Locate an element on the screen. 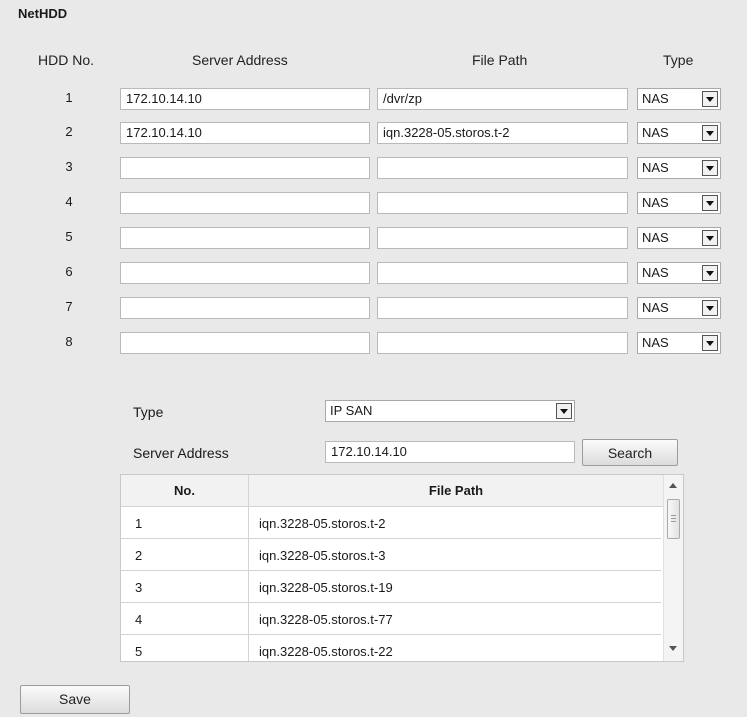  row-file-path: iqn.3228-05.storos.t-22 is located at coordinates (326, 651).